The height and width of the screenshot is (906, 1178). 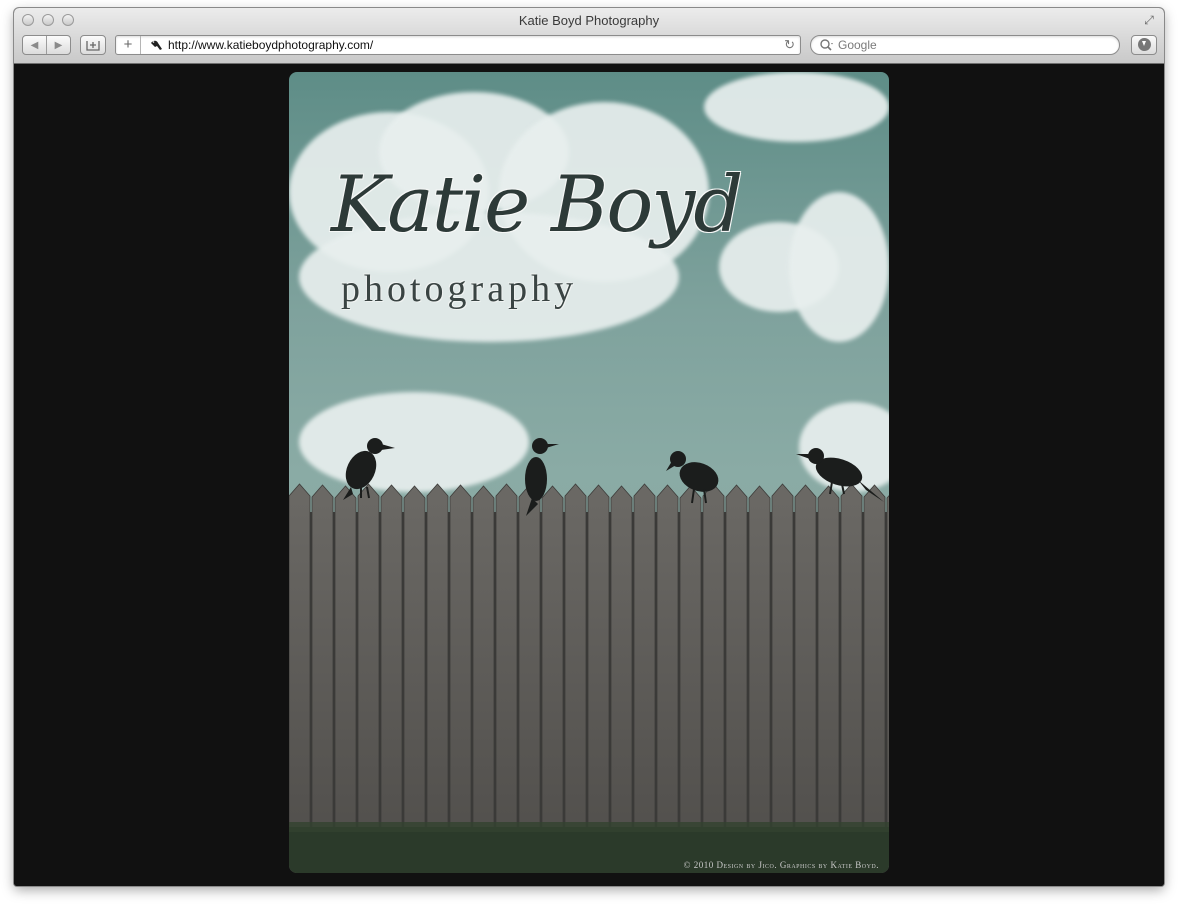 What do you see at coordinates (537, 205) in the screenshot?
I see `logo-script-text: Katie Boyd` at bounding box center [537, 205].